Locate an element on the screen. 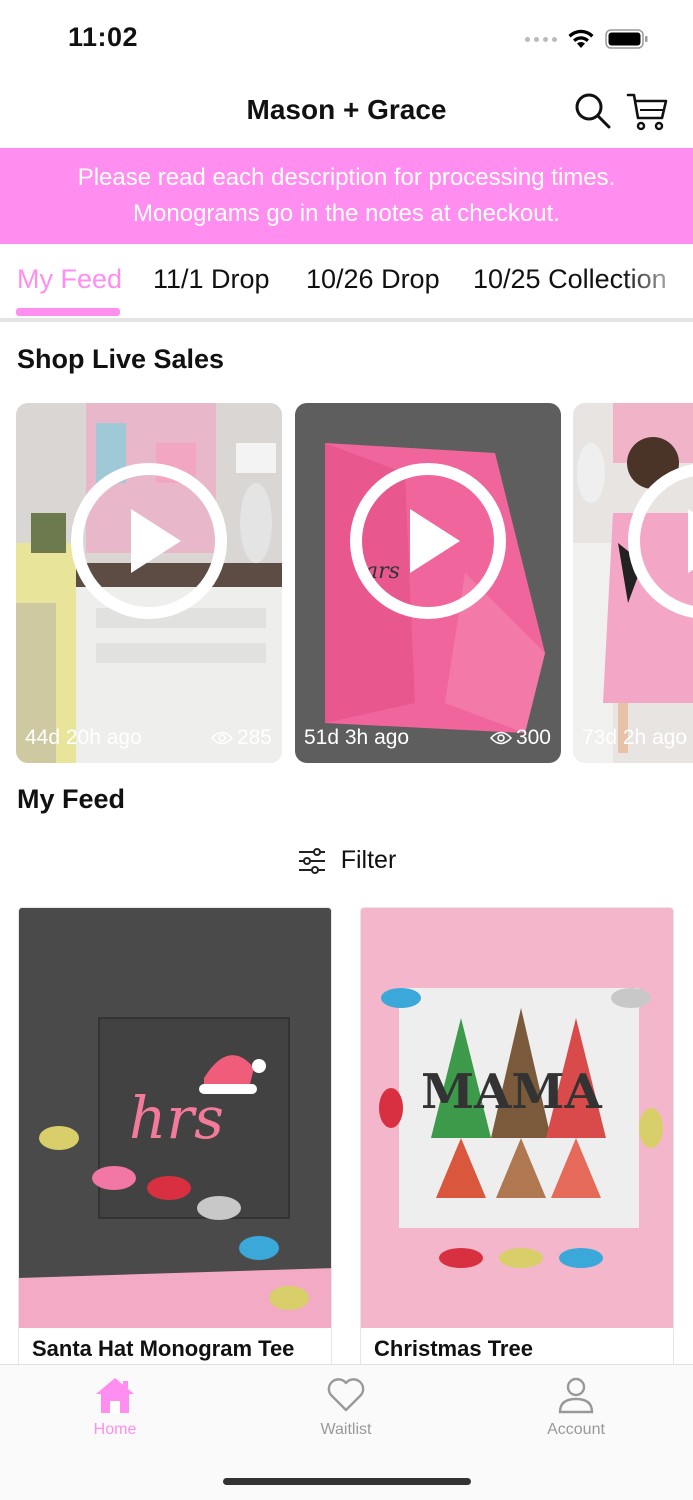 This screenshot has height=1500, width=693. view-count-value: 300 is located at coordinates (533, 737).